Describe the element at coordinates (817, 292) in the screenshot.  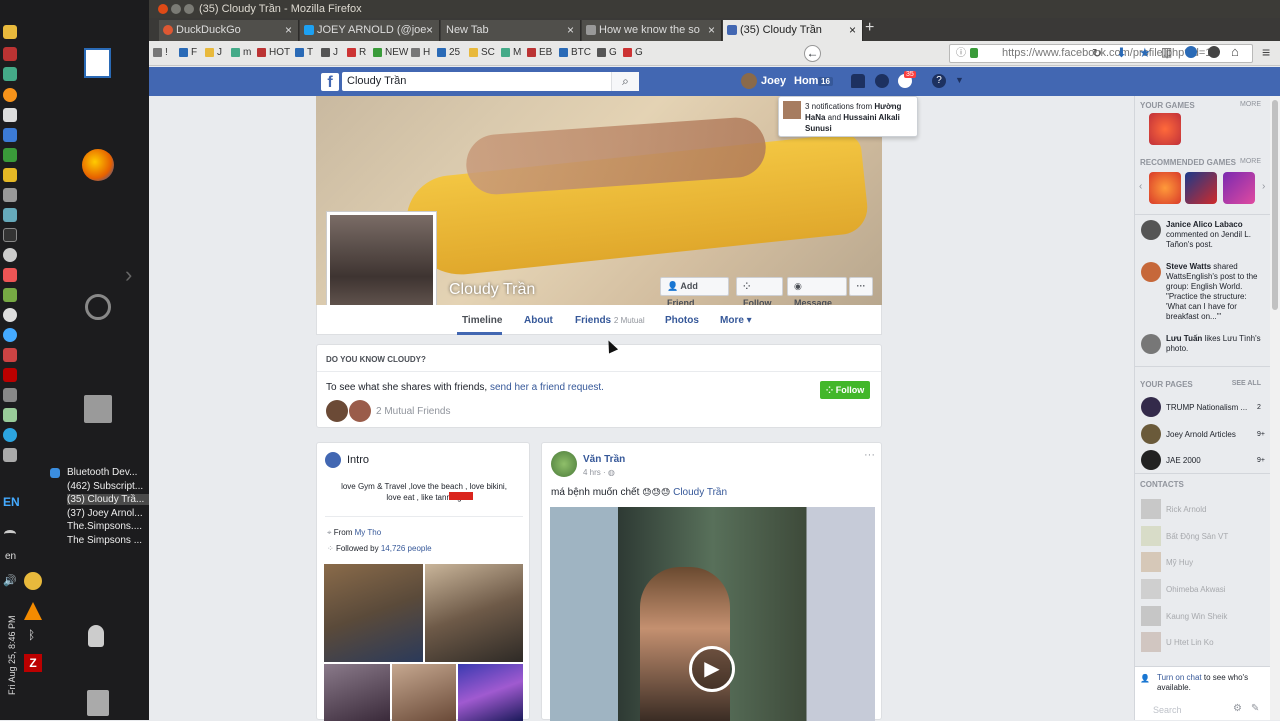
I see `message-button: ◉ Message` at that location.